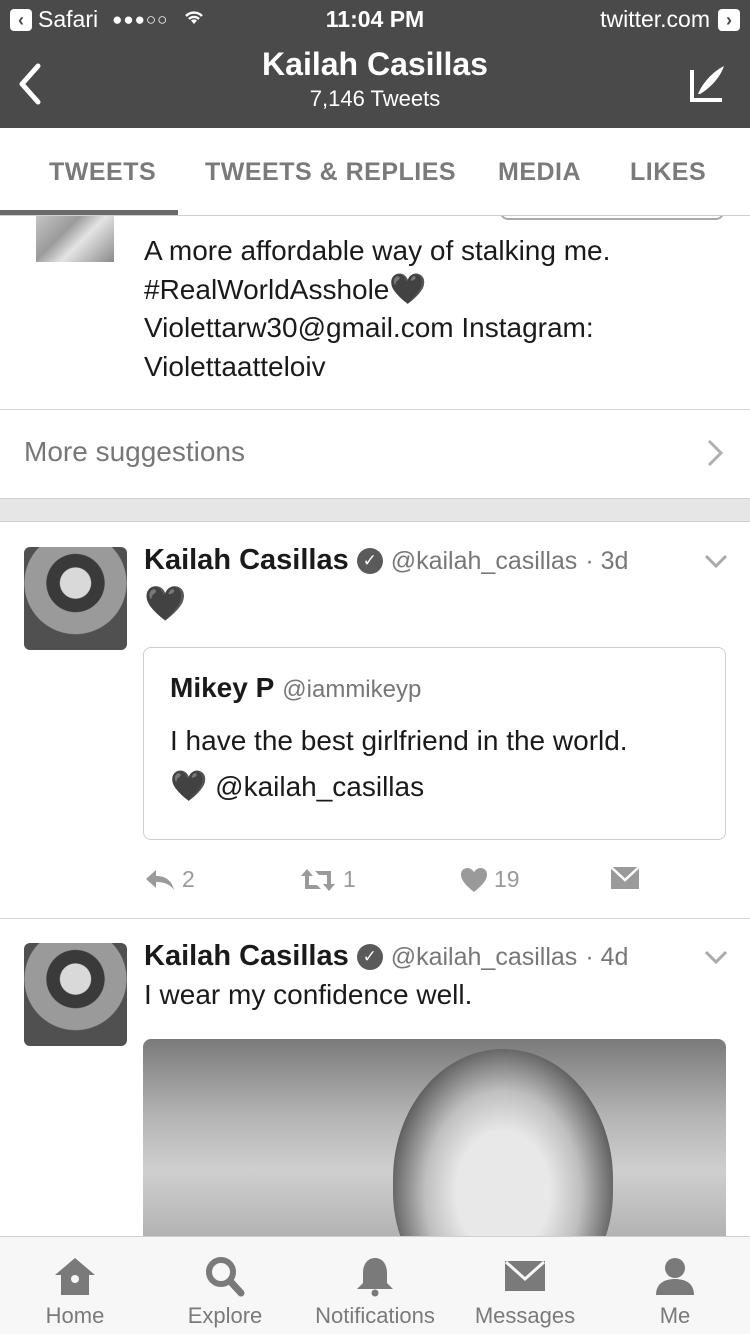  I want to click on forward-to-site-icon: ›, so click(729, 19).